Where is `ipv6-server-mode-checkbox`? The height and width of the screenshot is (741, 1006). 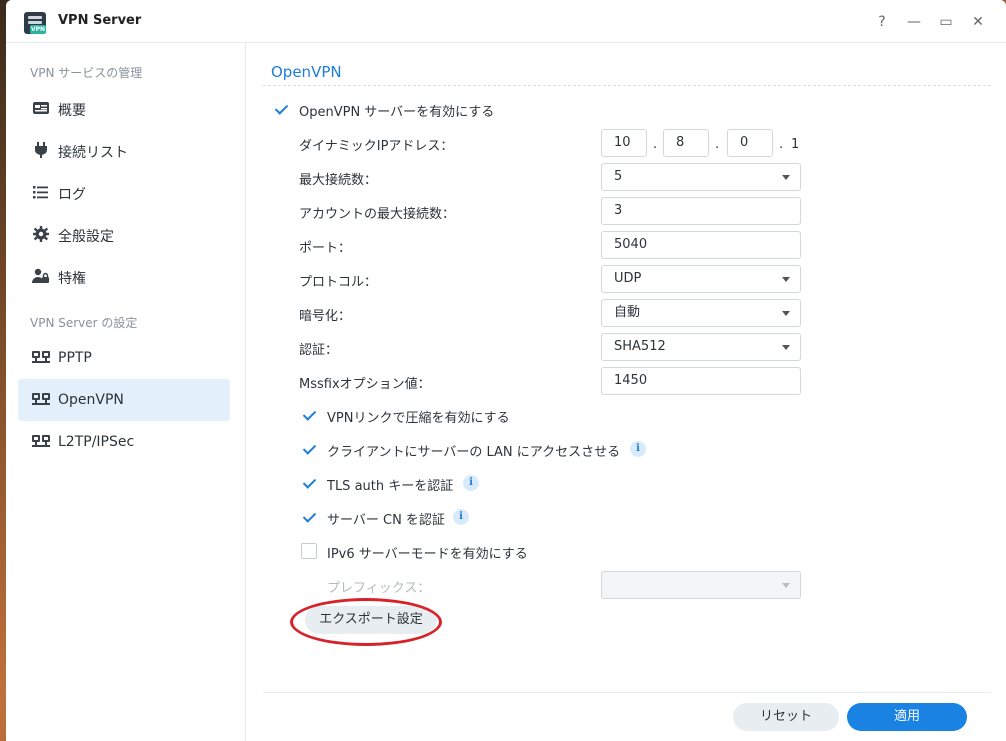 ipv6-server-mode-checkbox is located at coordinates (309, 551).